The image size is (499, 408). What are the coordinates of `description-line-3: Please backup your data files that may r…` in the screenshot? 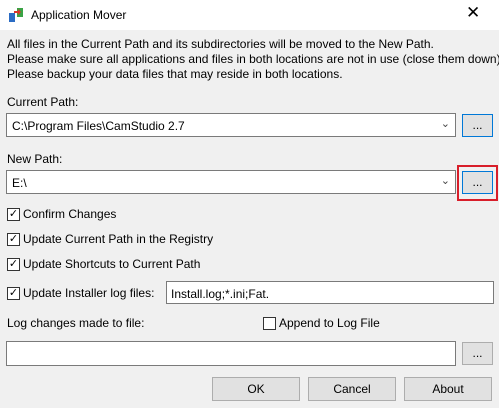 It's located at (175, 74).